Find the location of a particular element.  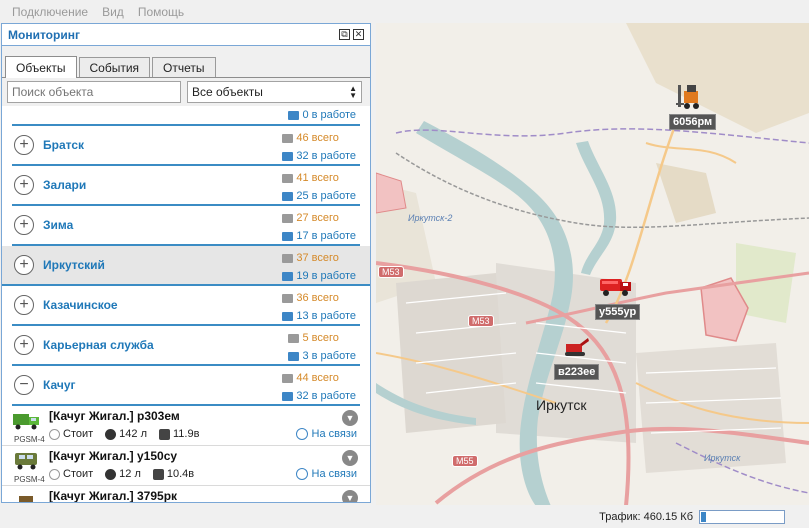

road-shield-m55: M55 is located at coordinates (465, 461).